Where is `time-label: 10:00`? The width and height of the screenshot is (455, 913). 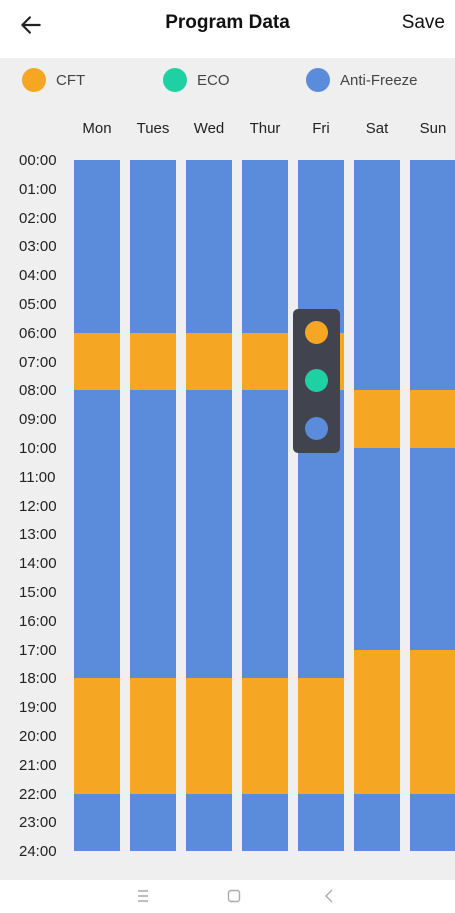 time-label: 10:00 is located at coordinates (38, 448).